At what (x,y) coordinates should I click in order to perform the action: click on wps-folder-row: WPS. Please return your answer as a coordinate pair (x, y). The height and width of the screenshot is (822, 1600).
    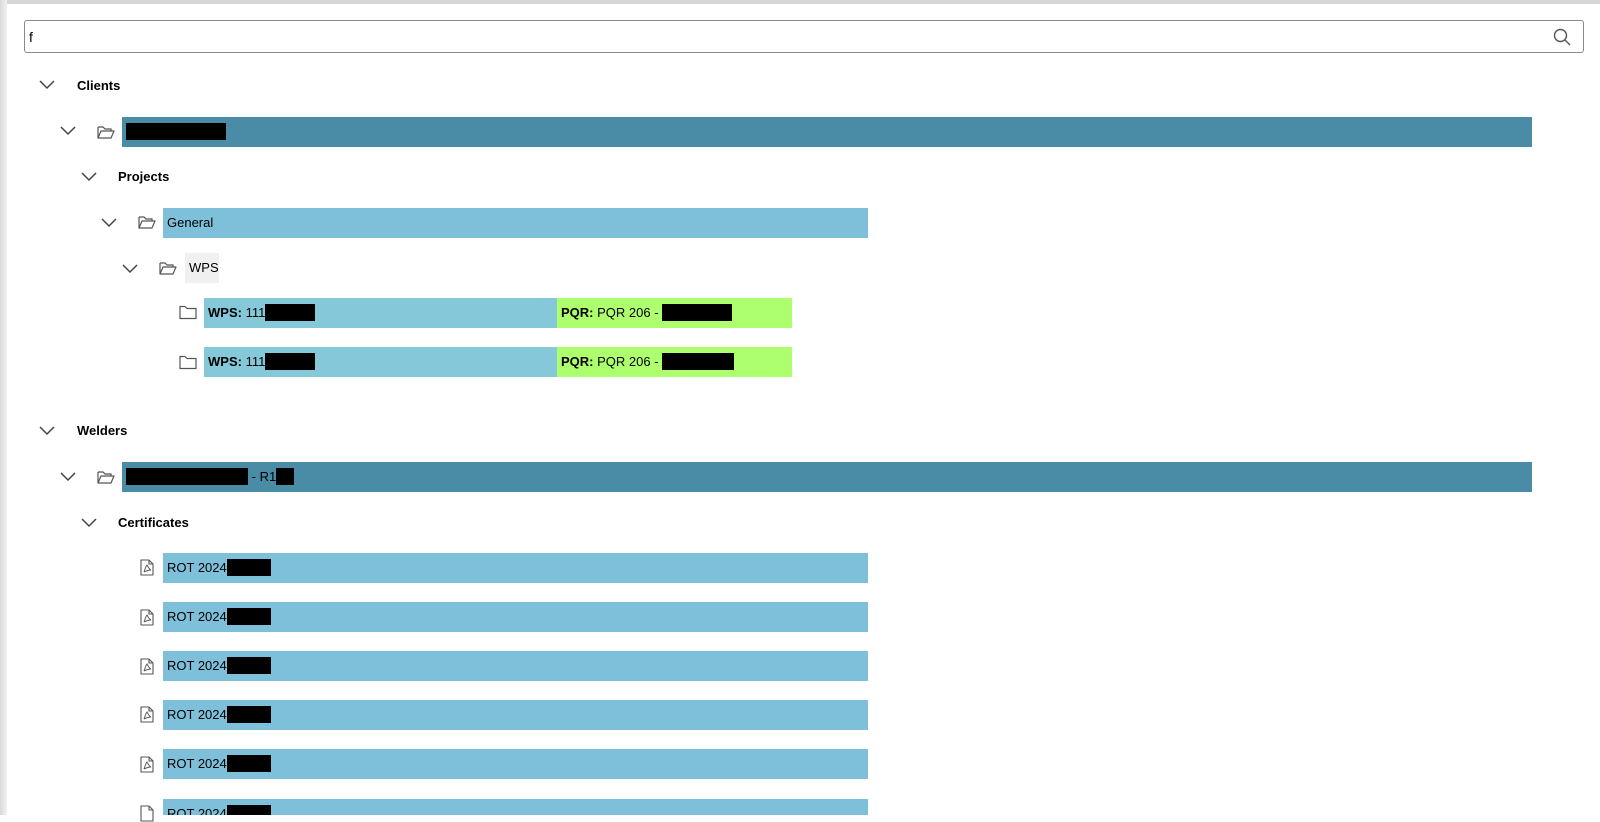
    Looking at the image, I should click on (202, 268).